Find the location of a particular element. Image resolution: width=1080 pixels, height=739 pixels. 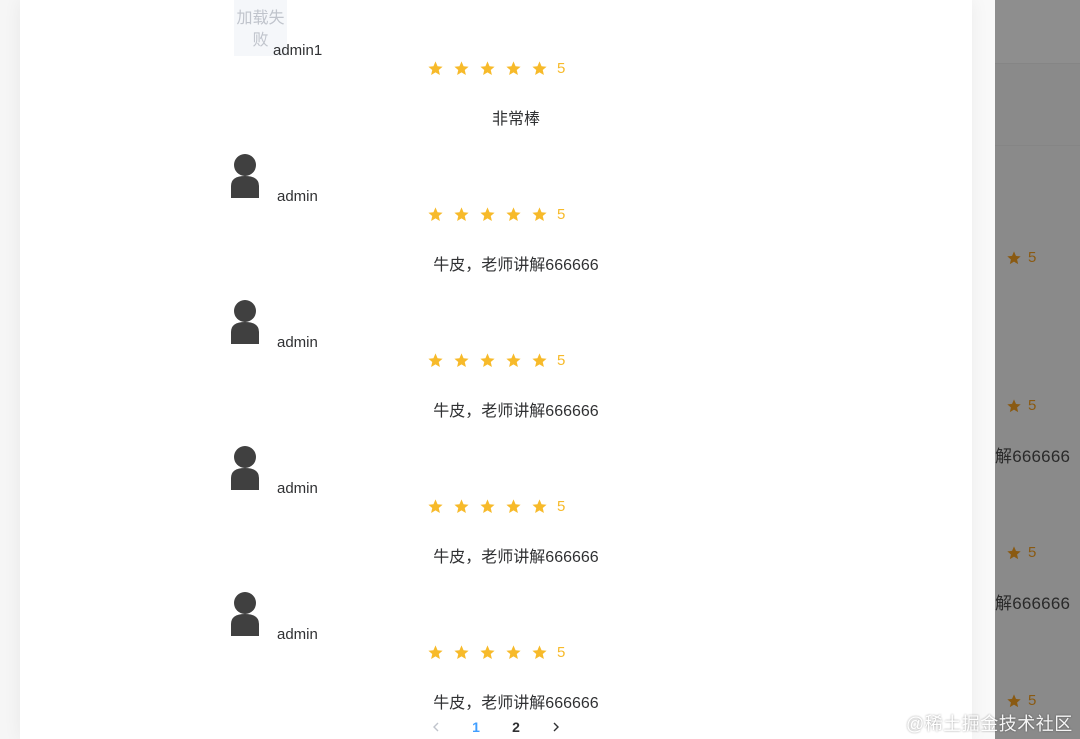

watermark: @稀土掘金技术社区 is located at coordinates (989, 724).